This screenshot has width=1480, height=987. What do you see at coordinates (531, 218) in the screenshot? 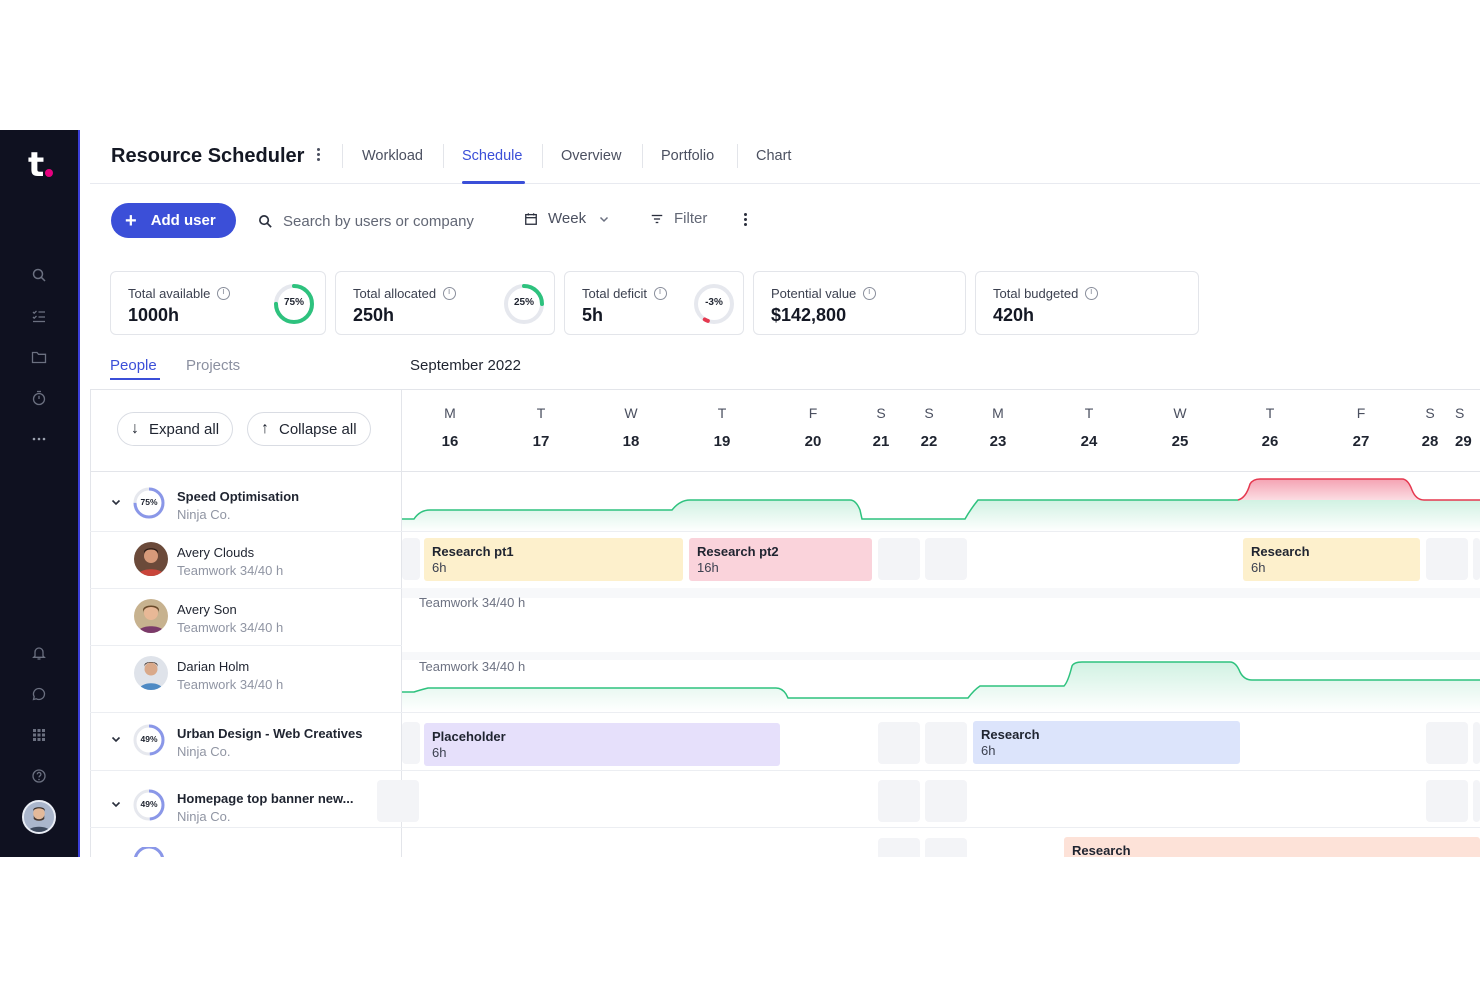
I see `calendar-icon` at bounding box center [531, 218].